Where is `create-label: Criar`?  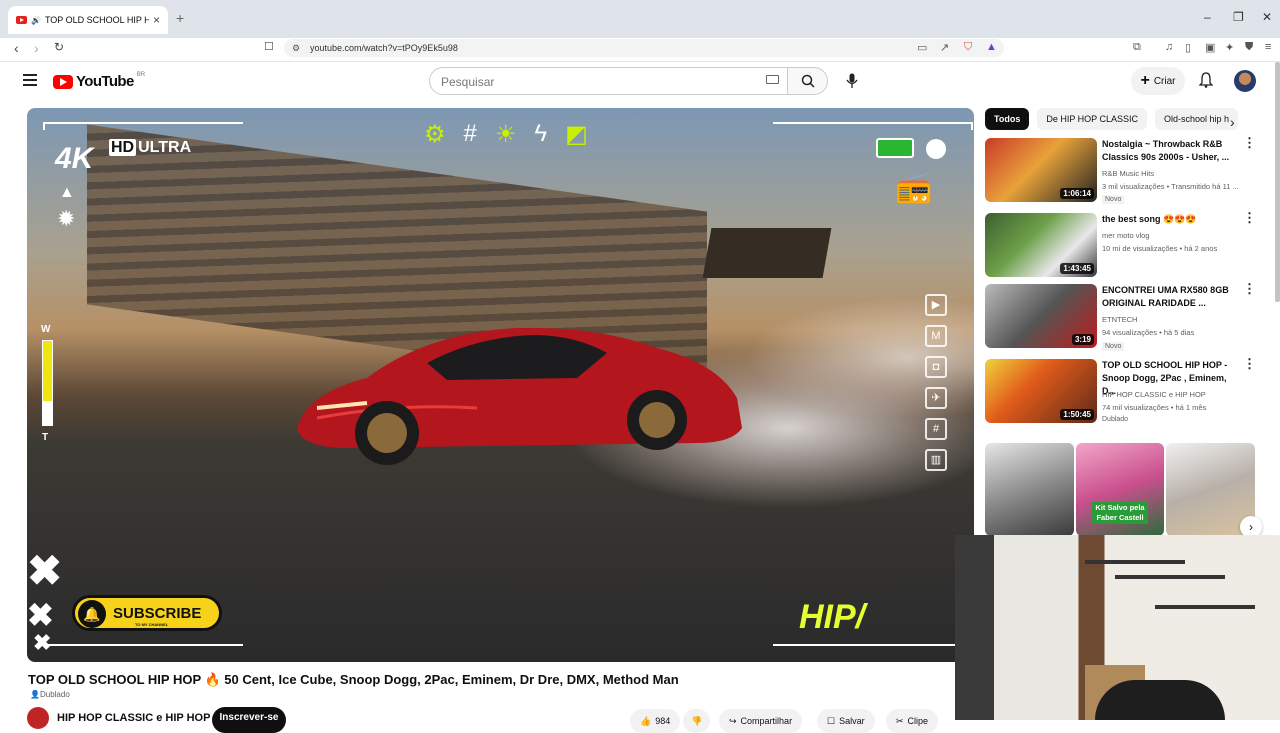 create-label: Criar is located at coordinates (1164, 81).